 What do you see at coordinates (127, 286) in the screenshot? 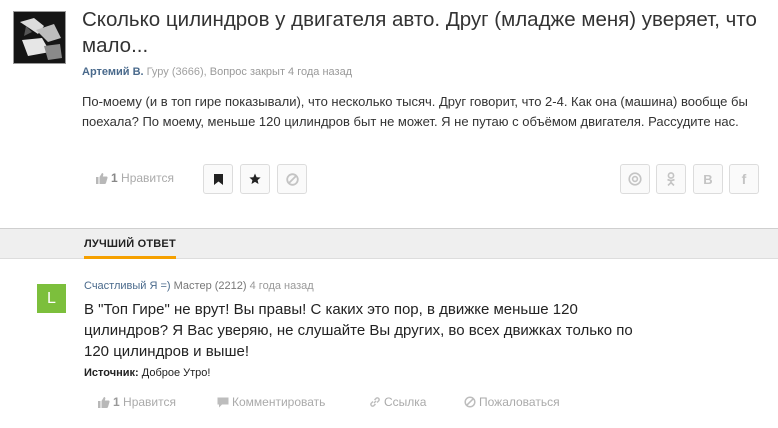
I see `answer-author-link: Счастливый Я =)` at bounding box center [127, 286].